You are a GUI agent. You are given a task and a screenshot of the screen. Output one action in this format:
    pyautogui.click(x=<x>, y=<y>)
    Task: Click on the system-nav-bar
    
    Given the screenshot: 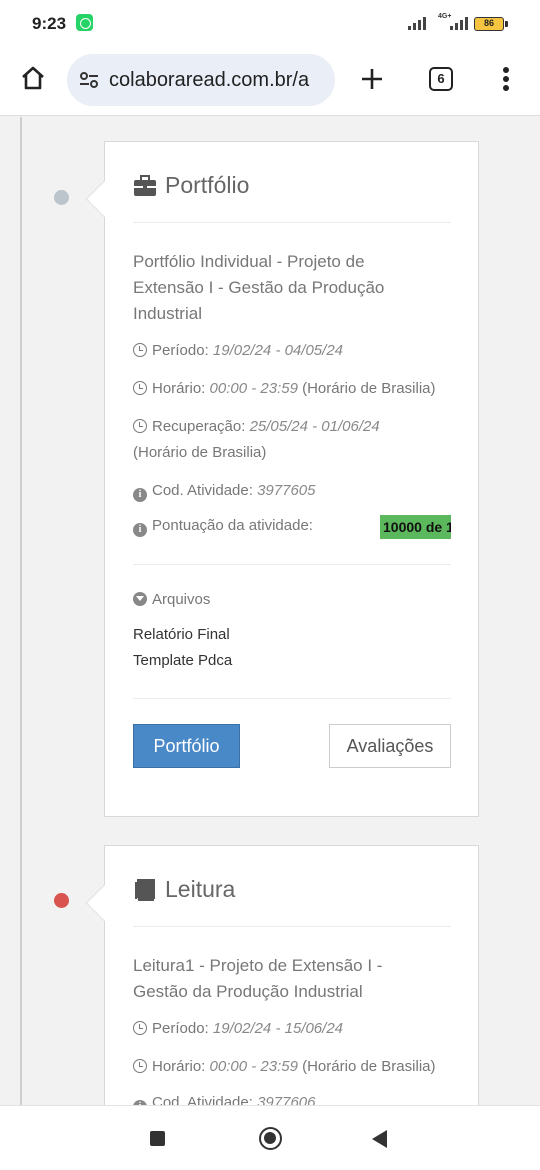 What is the action you would take?
    pyautogui.click(x=270, y=1137)
    